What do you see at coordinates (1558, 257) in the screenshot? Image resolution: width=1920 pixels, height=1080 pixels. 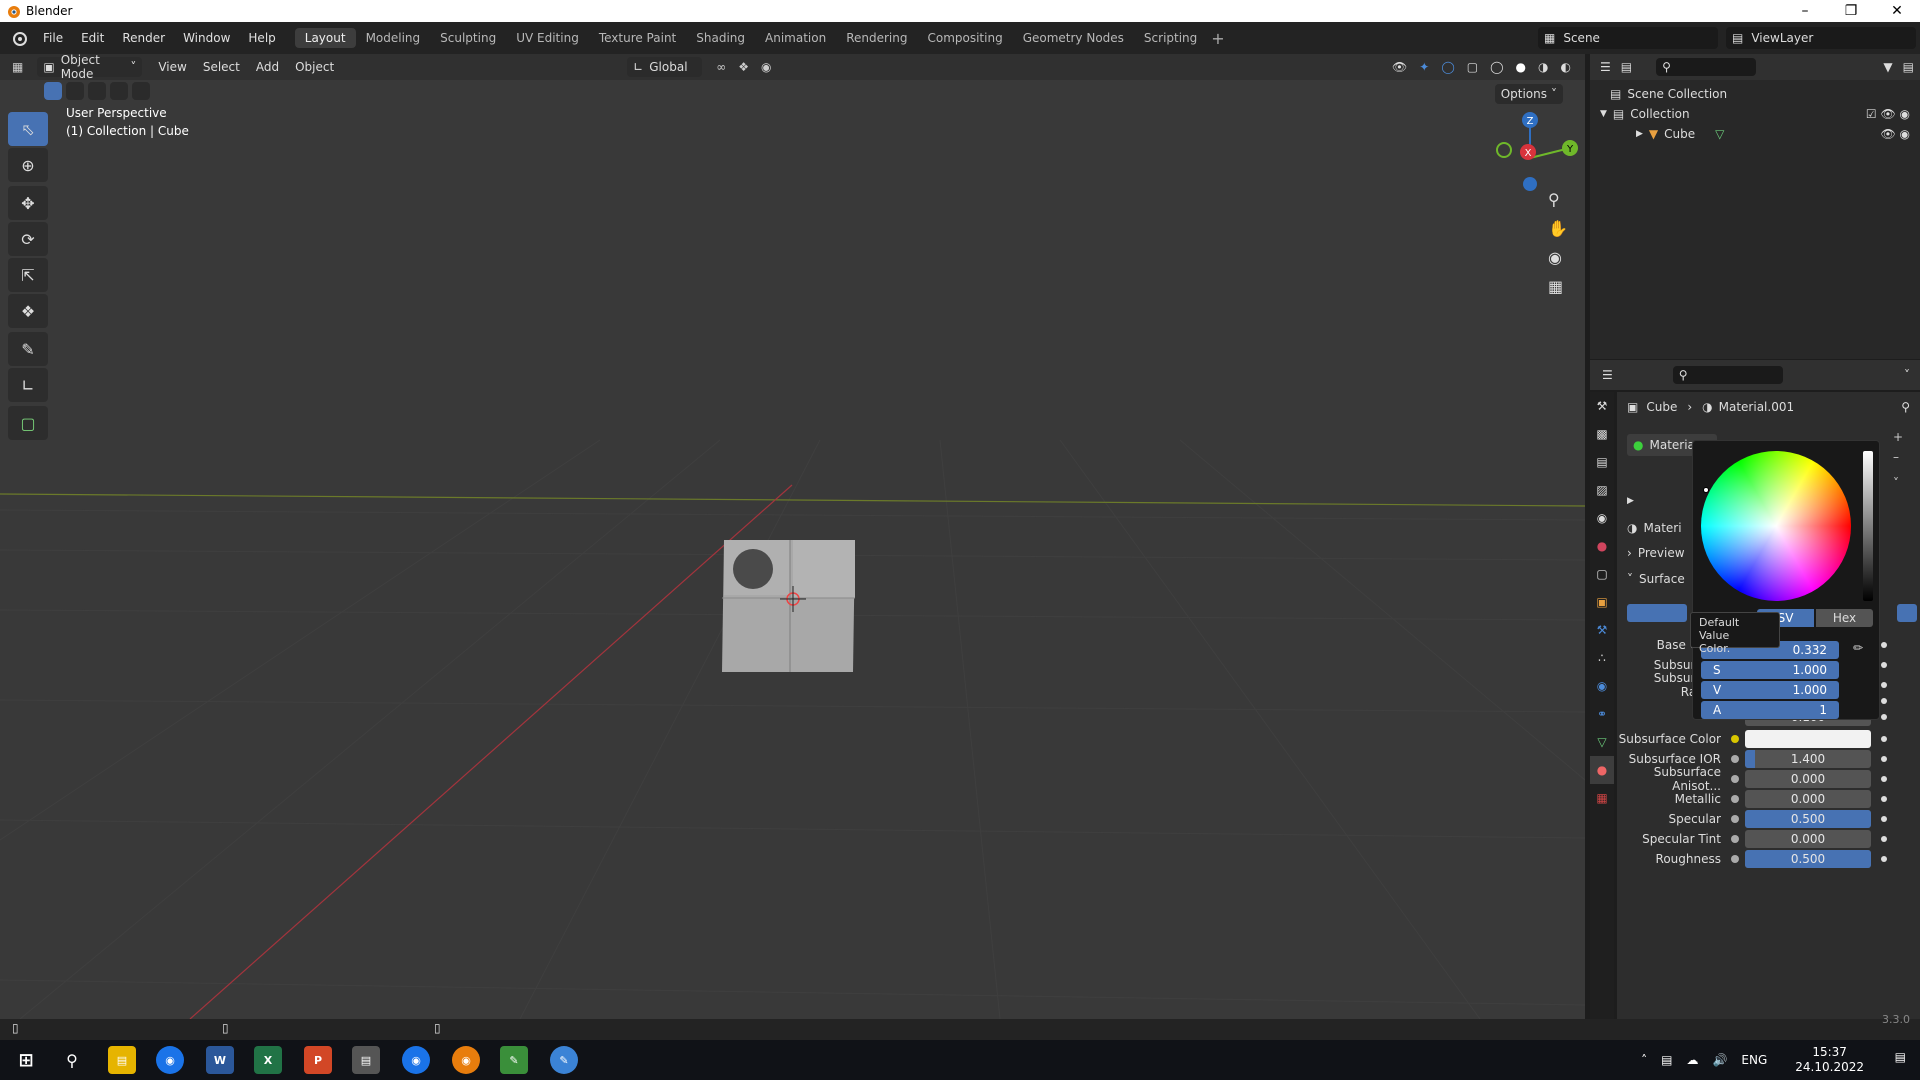 I see `camera-icon: ◉` at bounding box center [1558, 257].